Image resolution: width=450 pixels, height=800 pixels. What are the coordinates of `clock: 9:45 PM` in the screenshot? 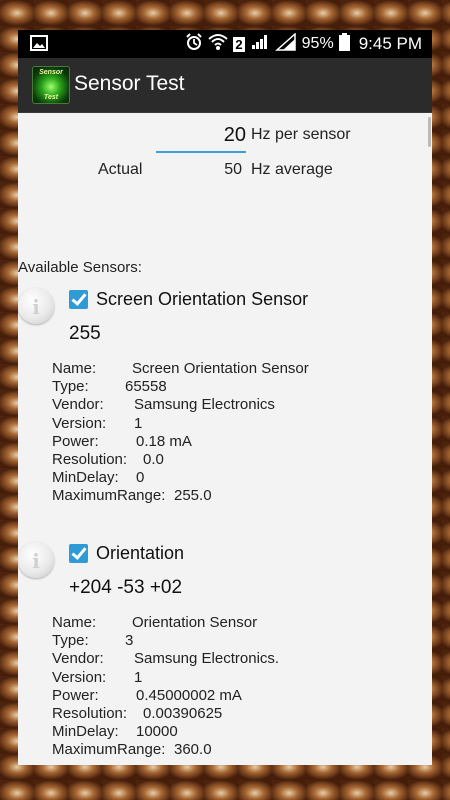 It's located at (390, 43).